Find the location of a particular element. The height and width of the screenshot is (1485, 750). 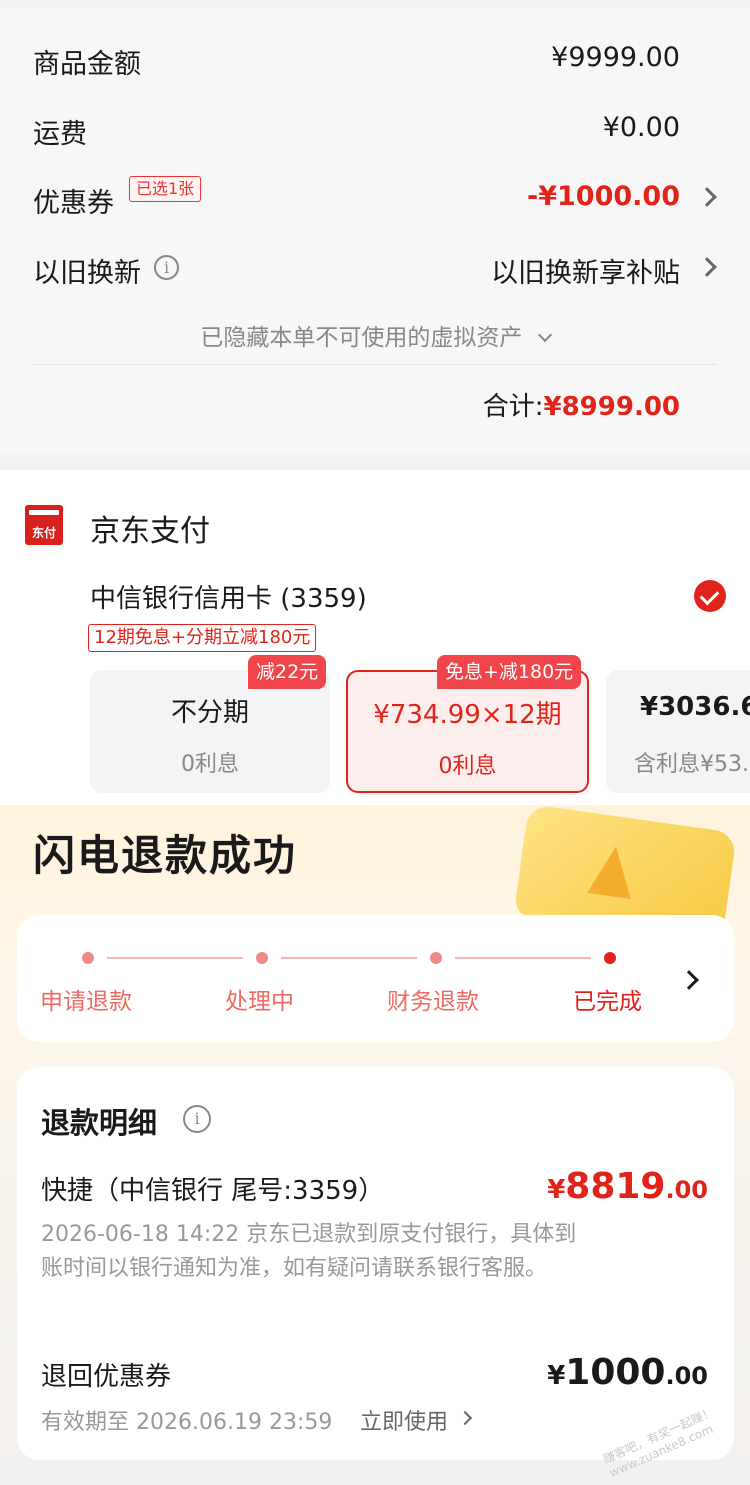

hidden-assets-text: 已隐藏本单不可使用的虚拟资产 is located at coordinates (361, 338).